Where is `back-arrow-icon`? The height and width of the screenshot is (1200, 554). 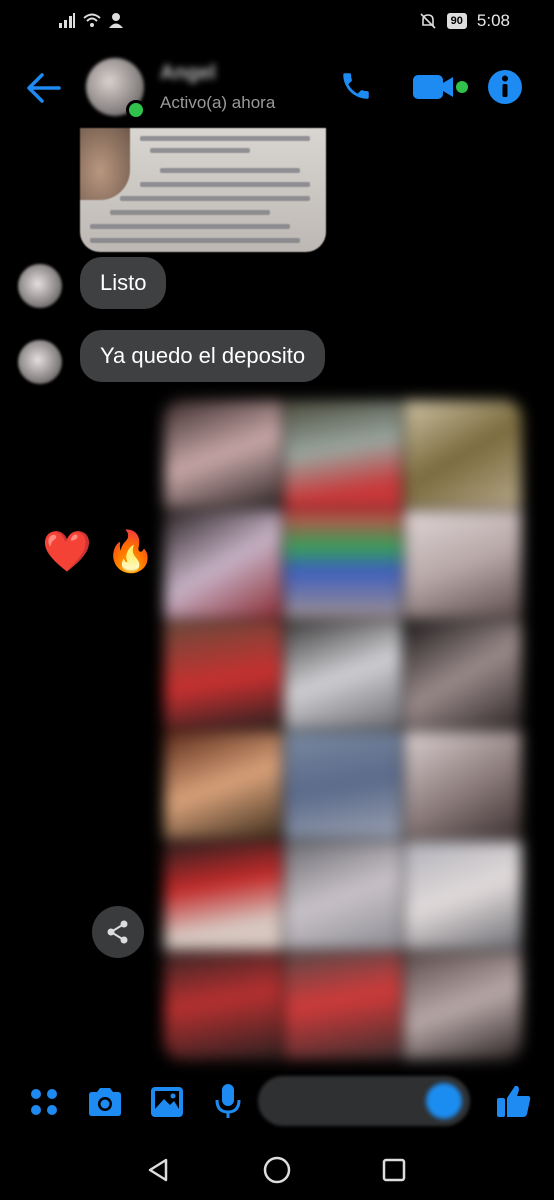 back-arrow-icon is located at coordinates (44, 88).